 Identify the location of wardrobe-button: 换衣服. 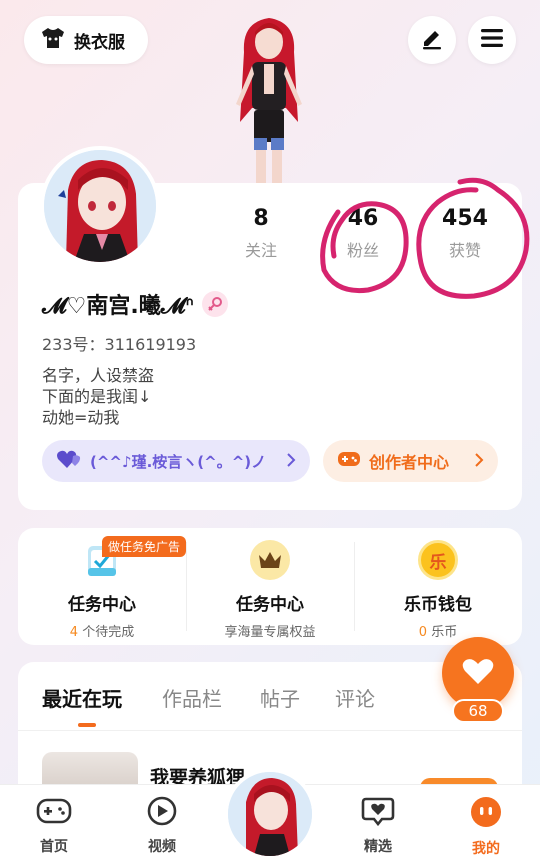
(86, 40).